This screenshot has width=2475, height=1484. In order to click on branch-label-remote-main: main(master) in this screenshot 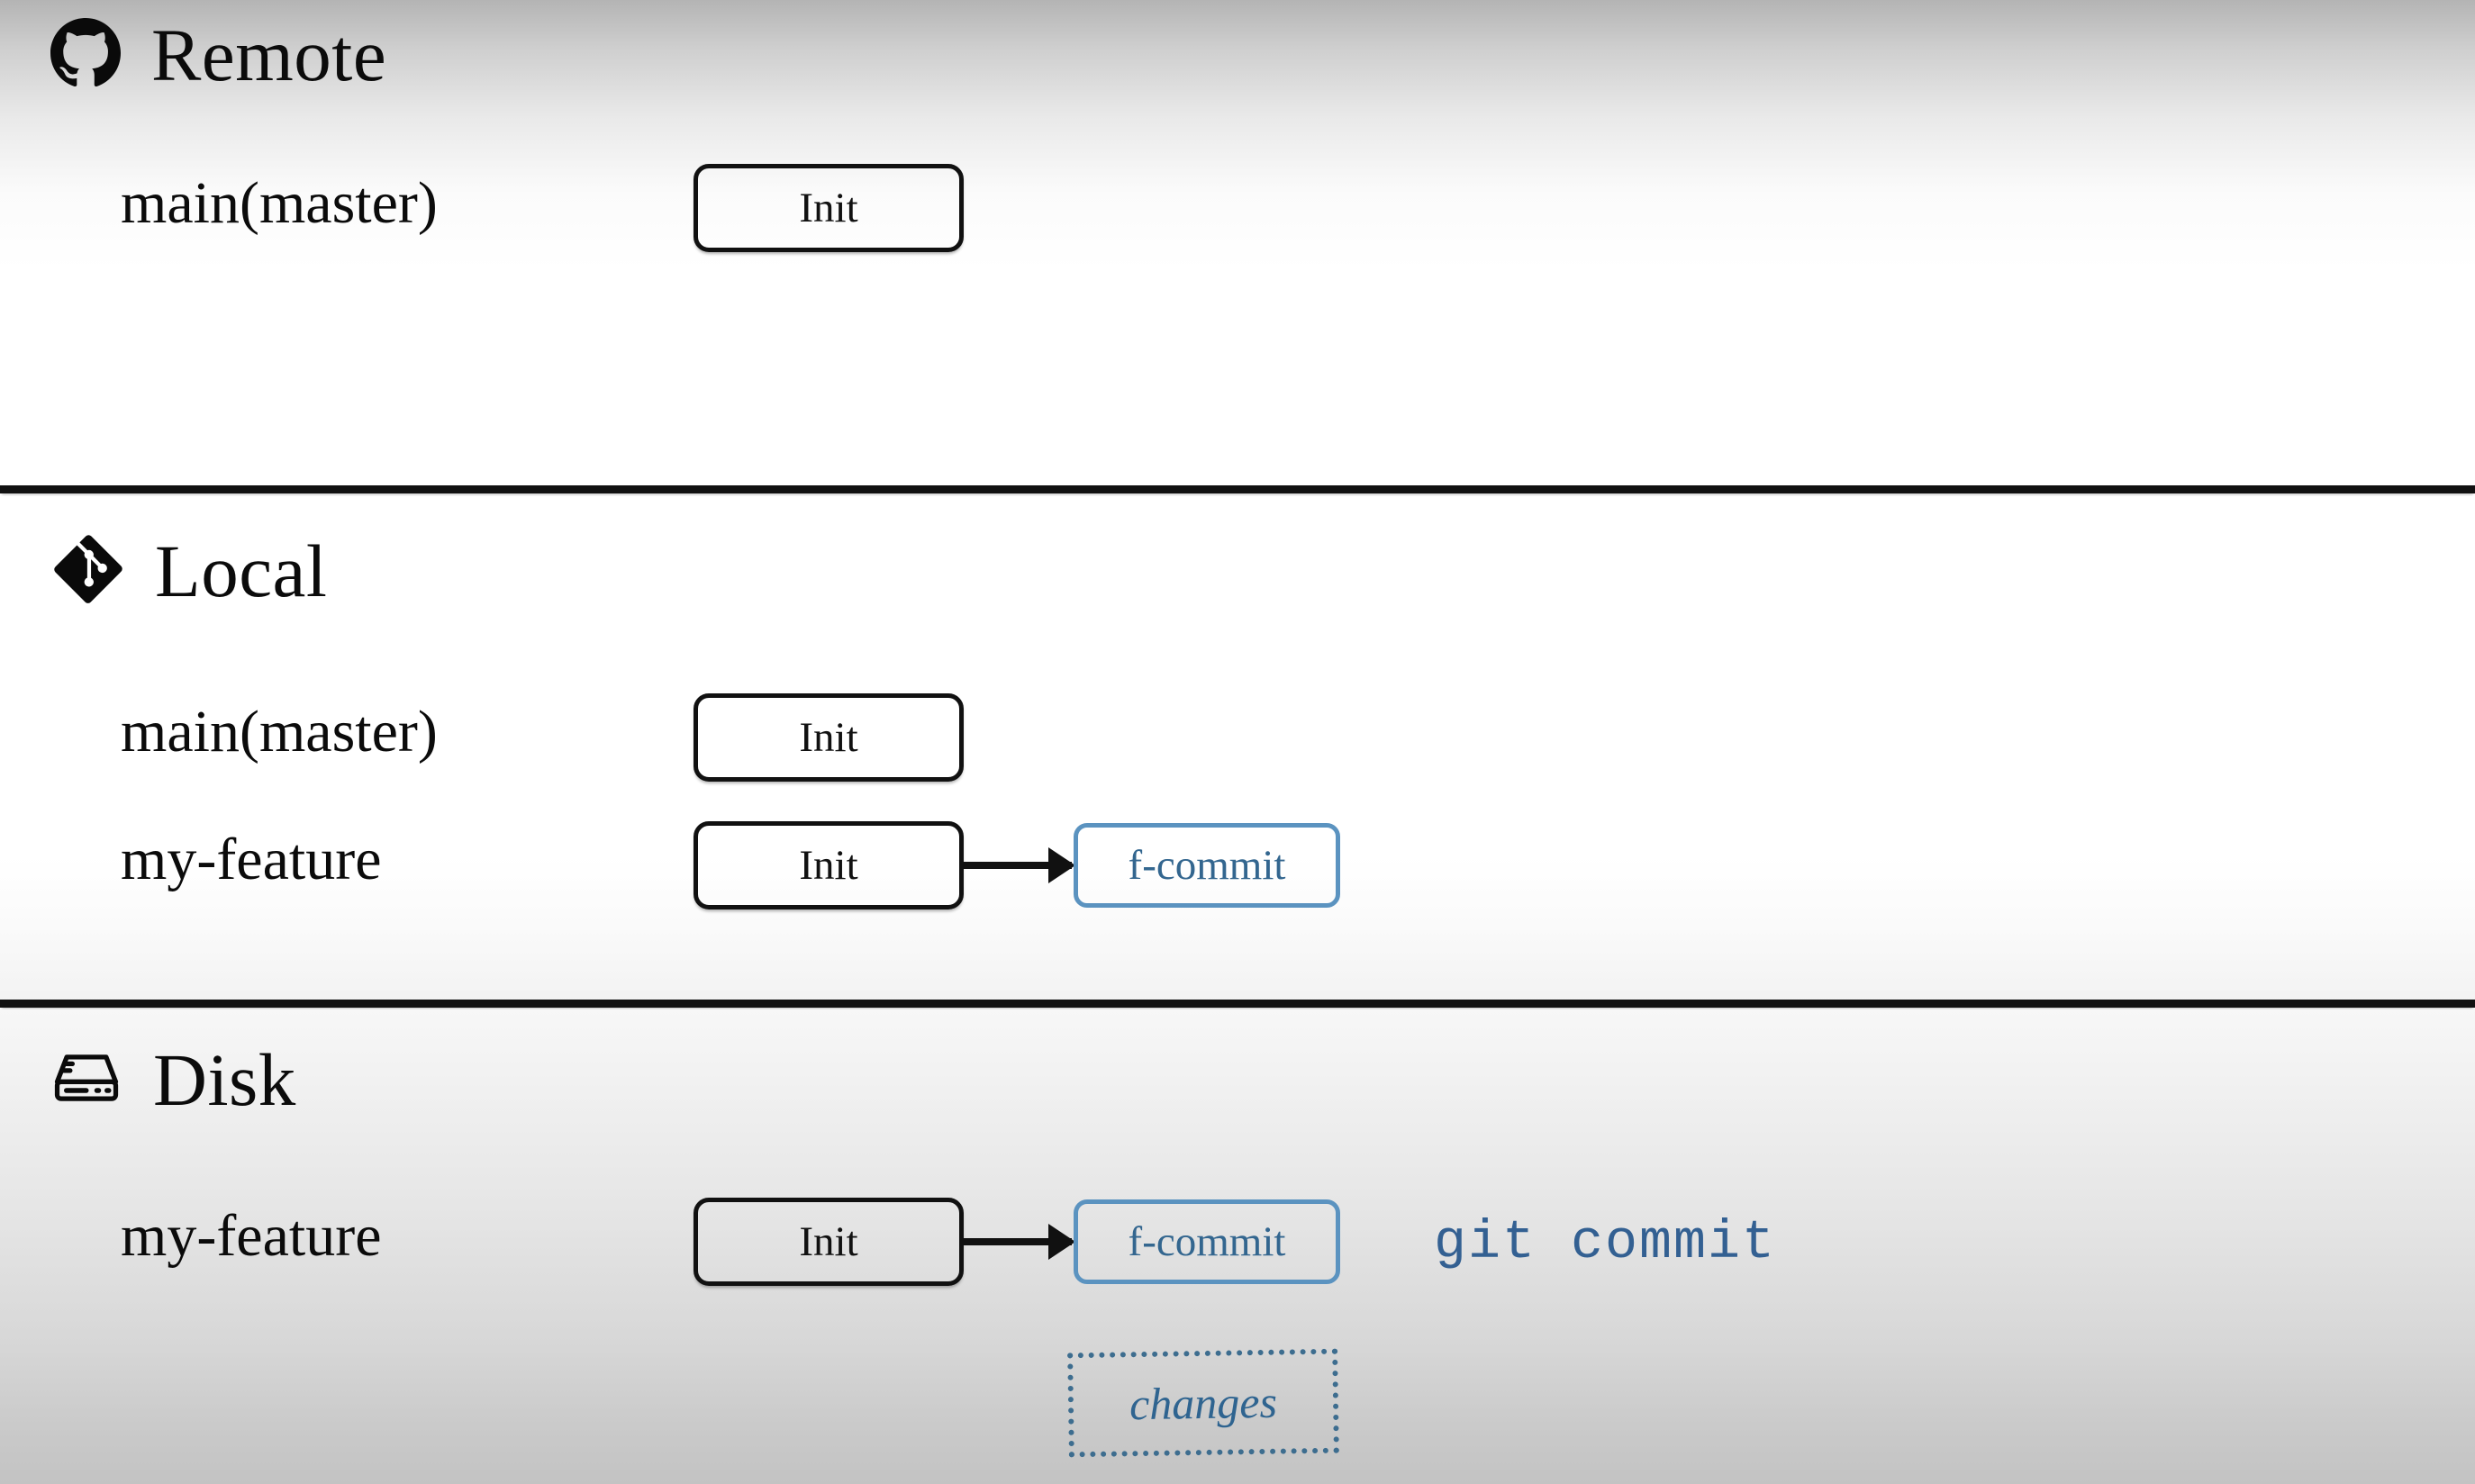, I will do `click(279, 203)`.